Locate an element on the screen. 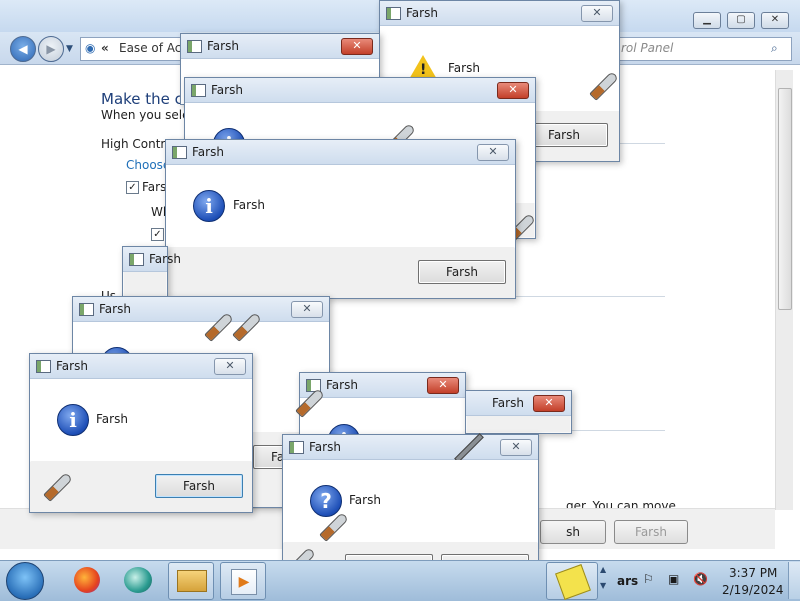 The image size is (800, 601). clock-time: 3:37 PM is located at coordinates (753, 573).